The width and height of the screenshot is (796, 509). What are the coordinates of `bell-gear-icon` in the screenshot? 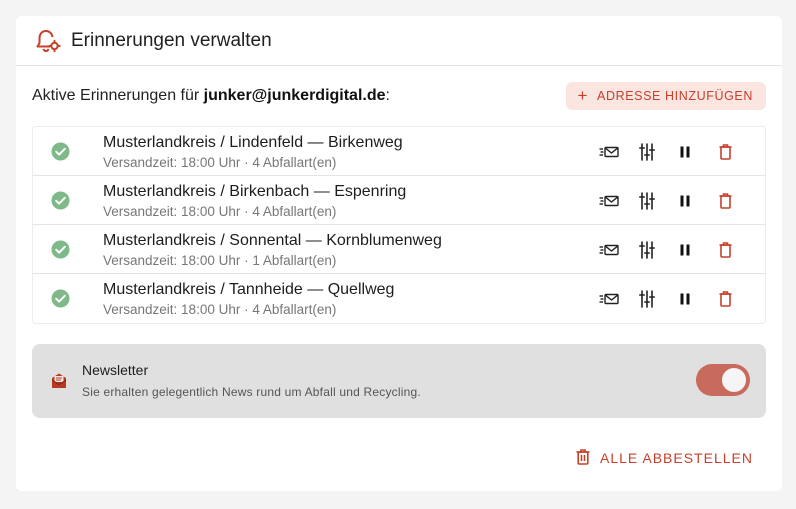 It's located at (48, 41).